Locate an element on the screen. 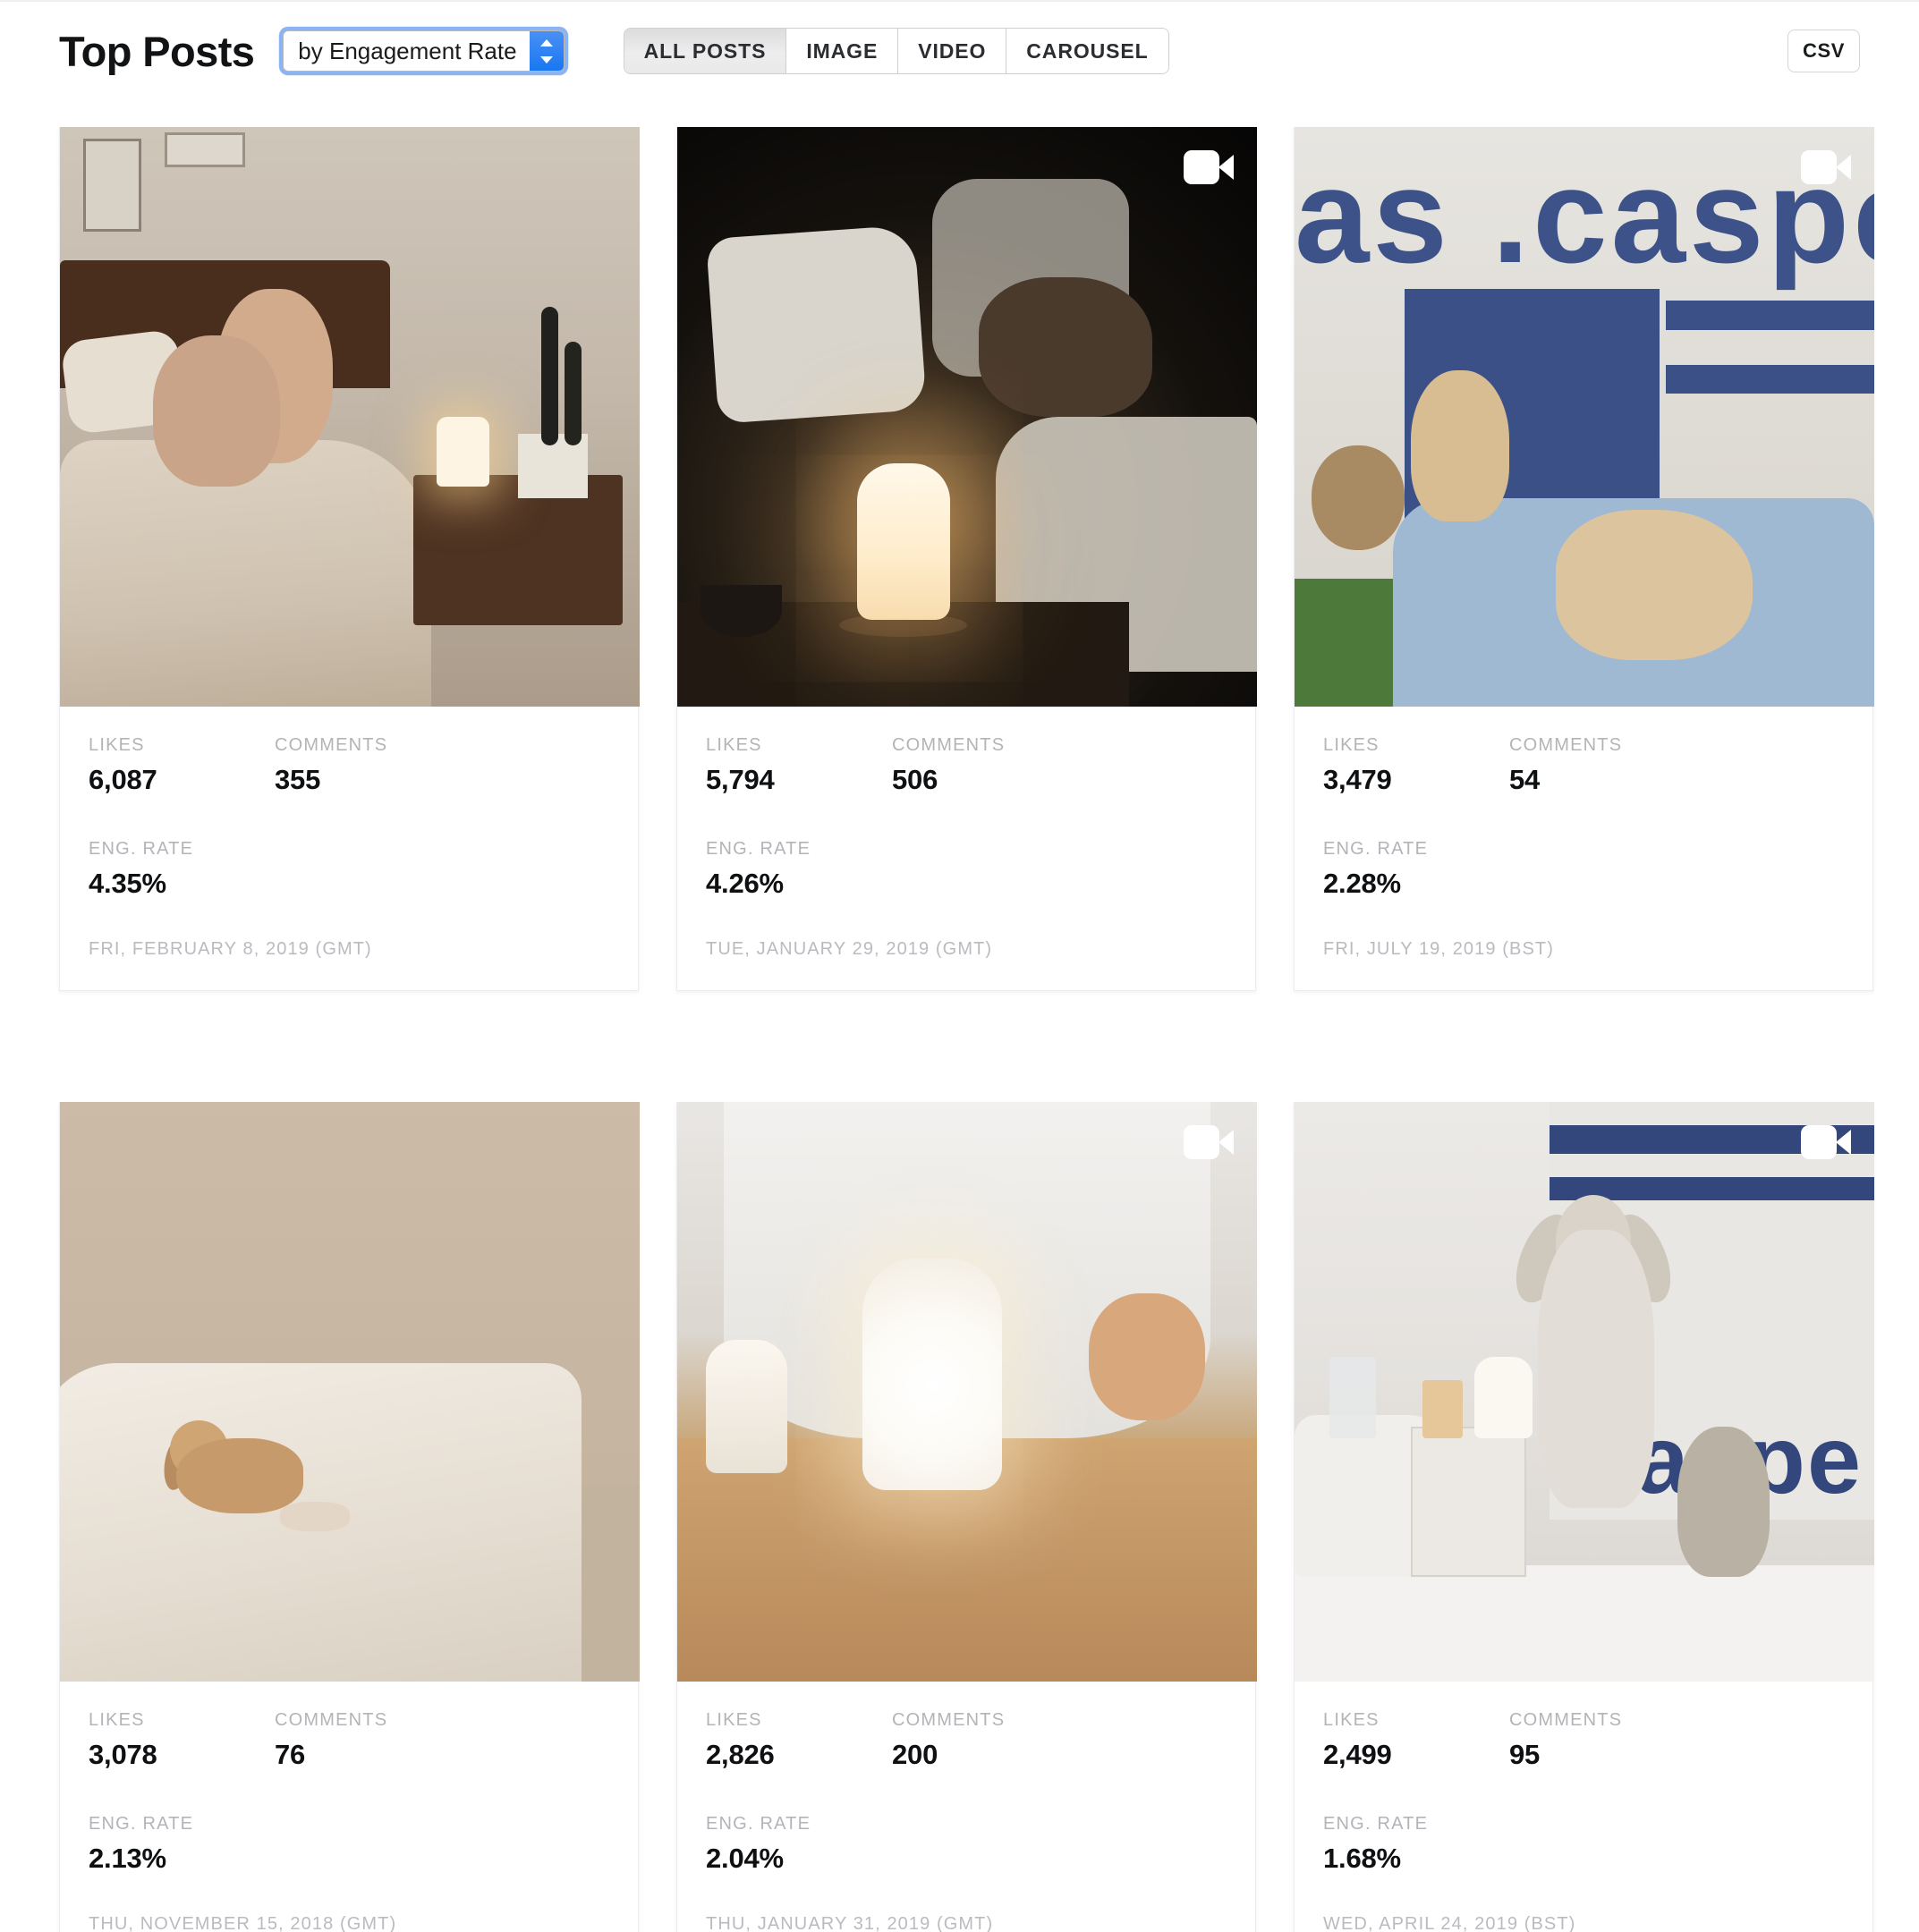  comments-value: 355 is located at coordinates (298, 779).